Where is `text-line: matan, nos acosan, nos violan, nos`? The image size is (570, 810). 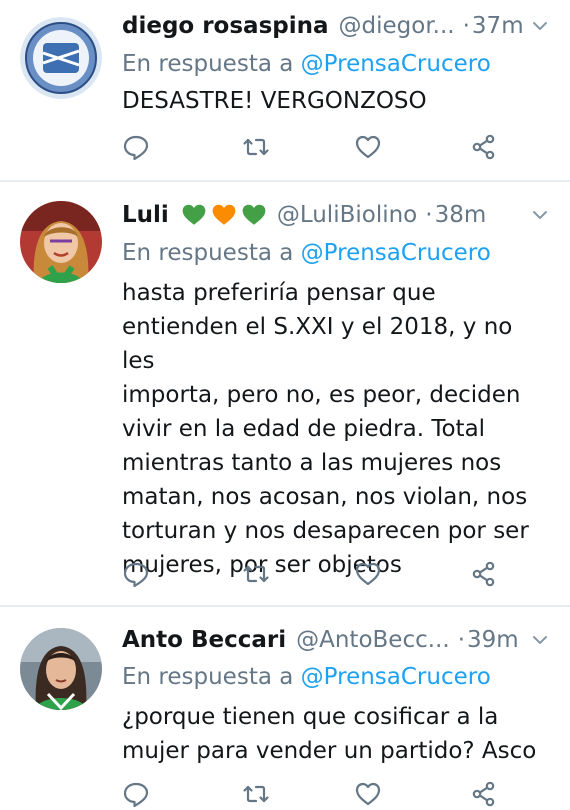
text-line: matan, nos acosan, nos violan, nos is located at coordinates (325, 497).